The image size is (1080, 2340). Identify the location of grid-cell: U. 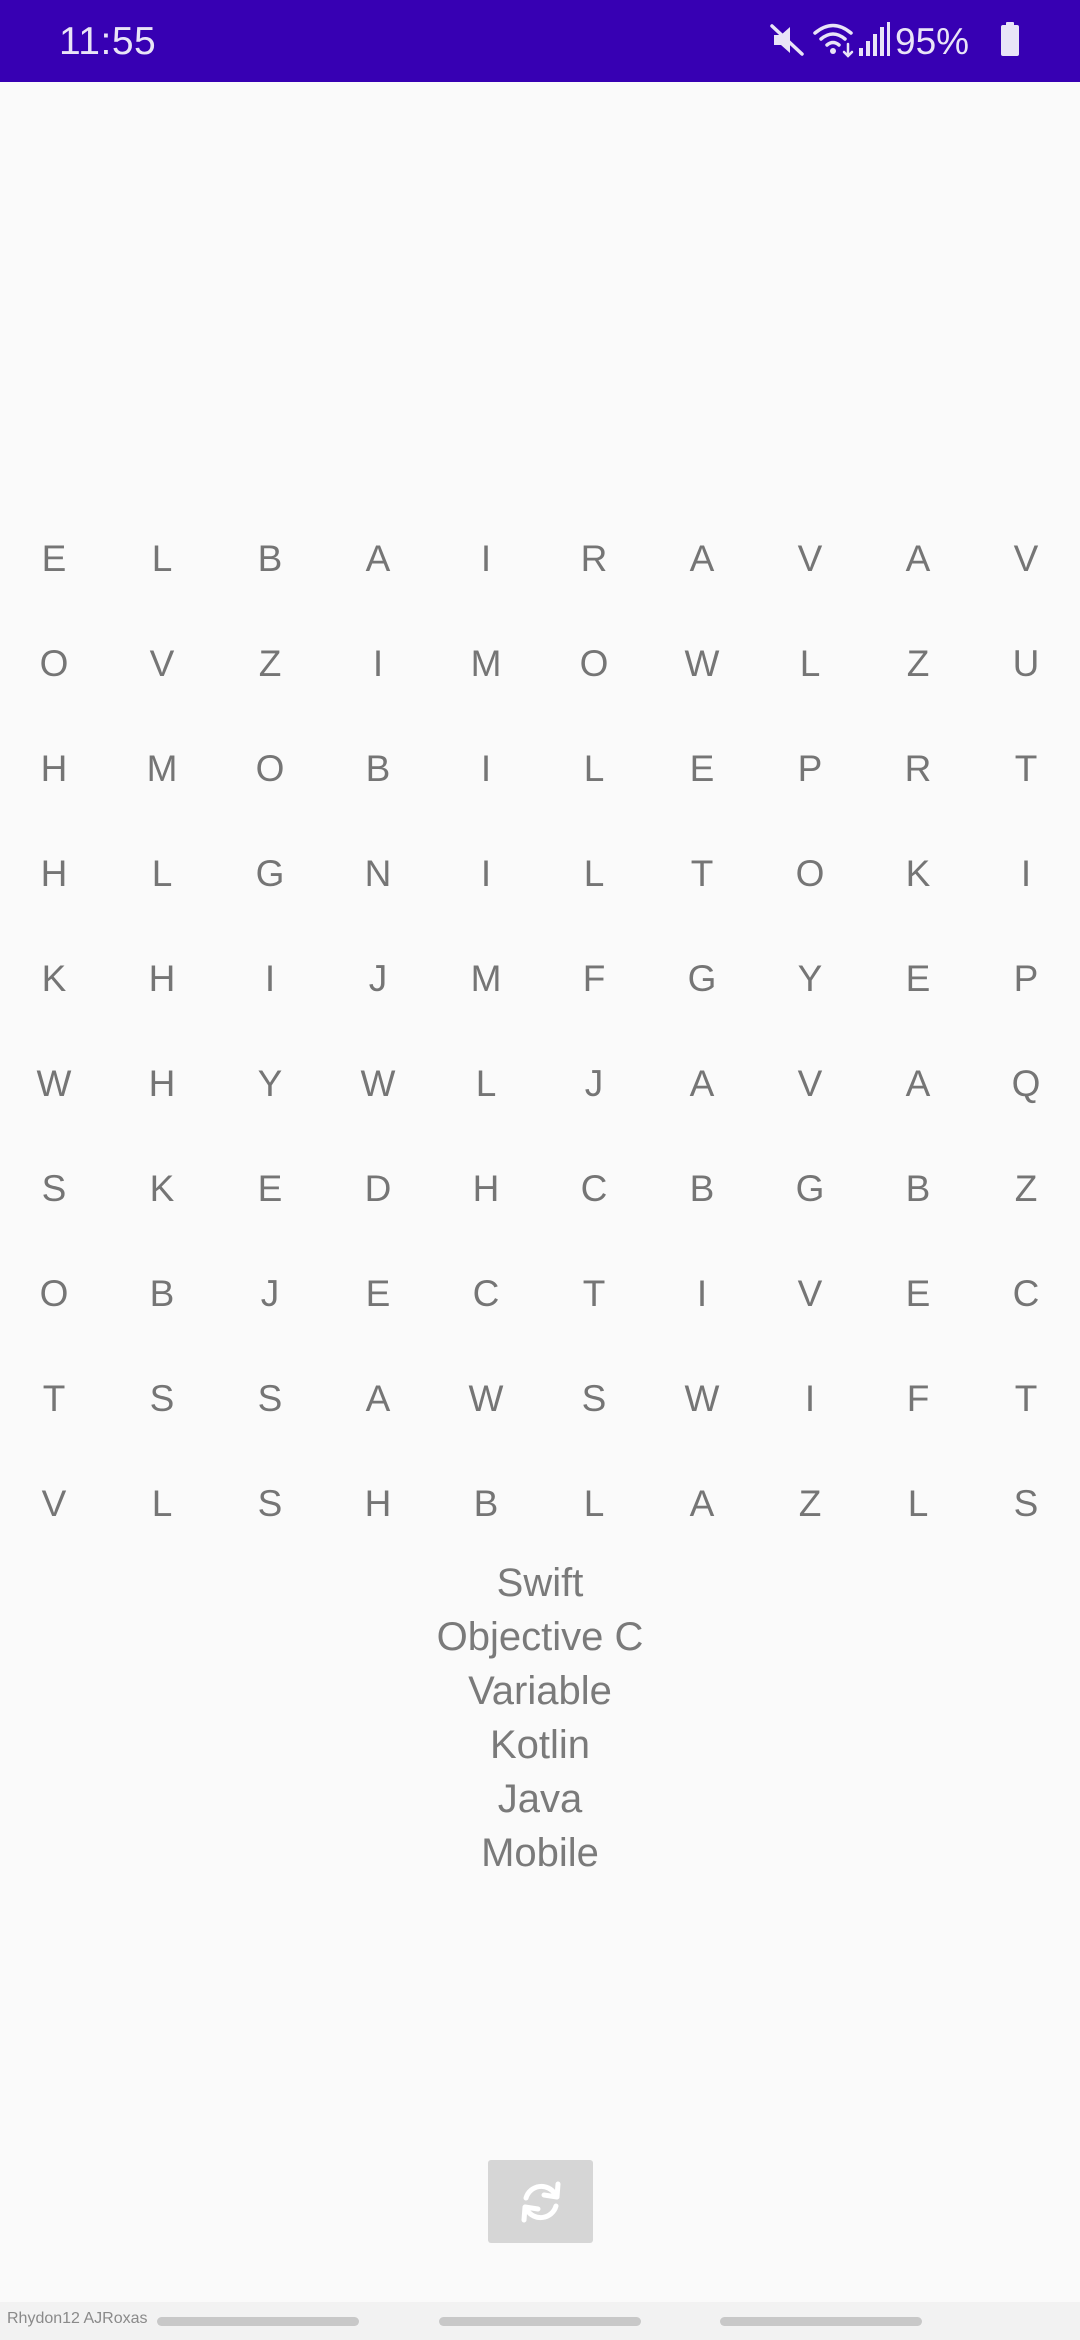
(1026, 663).